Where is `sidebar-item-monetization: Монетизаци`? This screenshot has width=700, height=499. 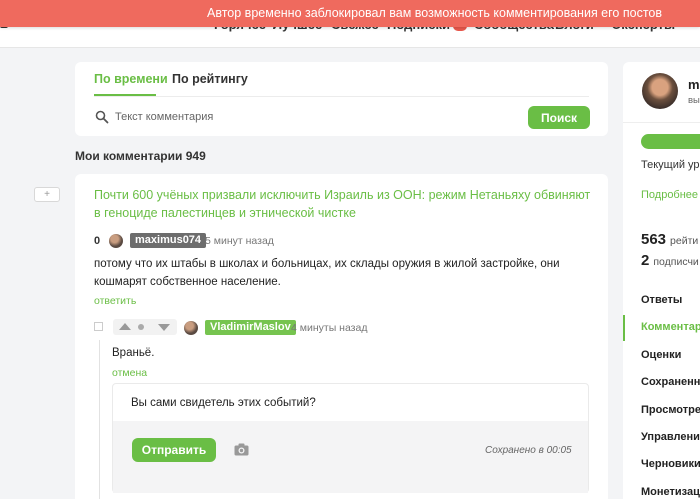 sidebar-item-monetization: Монетизаци is located at coordinates (670, 492).